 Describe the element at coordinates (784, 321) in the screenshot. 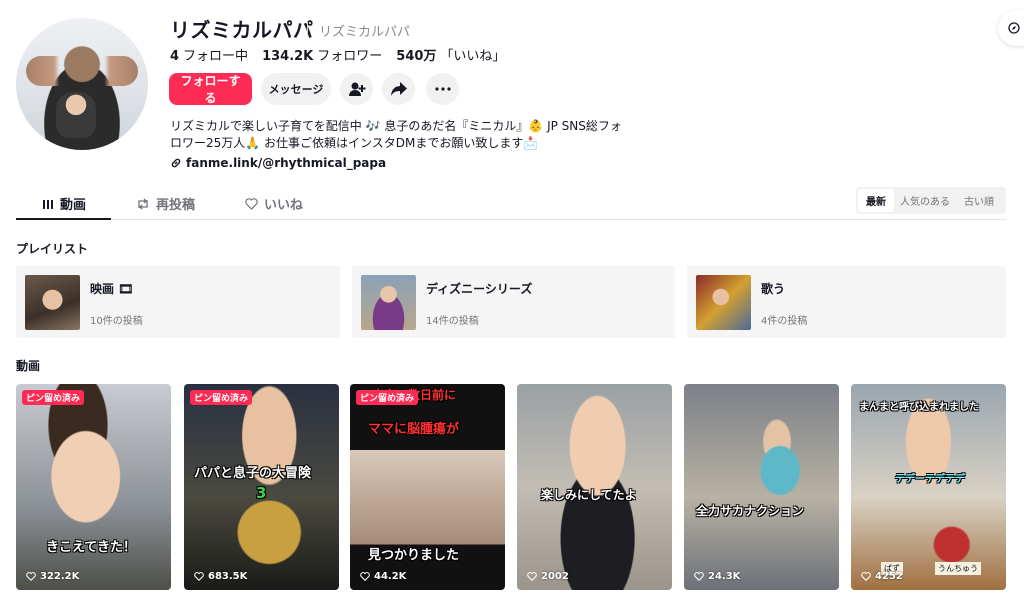

I see `playlist-count: 4件の投稿` at that location.